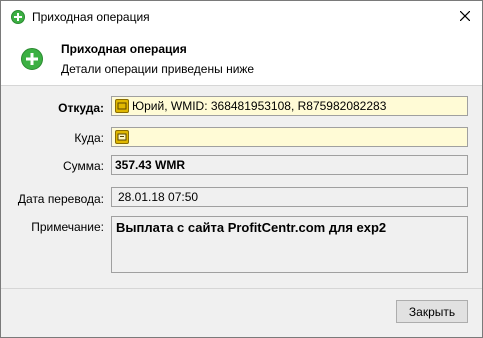 This screenshot has height=338, width=483. Describe the element at coordinates (83, 166) in the screenshot. I see `amount-label: Сумма:` at that location.